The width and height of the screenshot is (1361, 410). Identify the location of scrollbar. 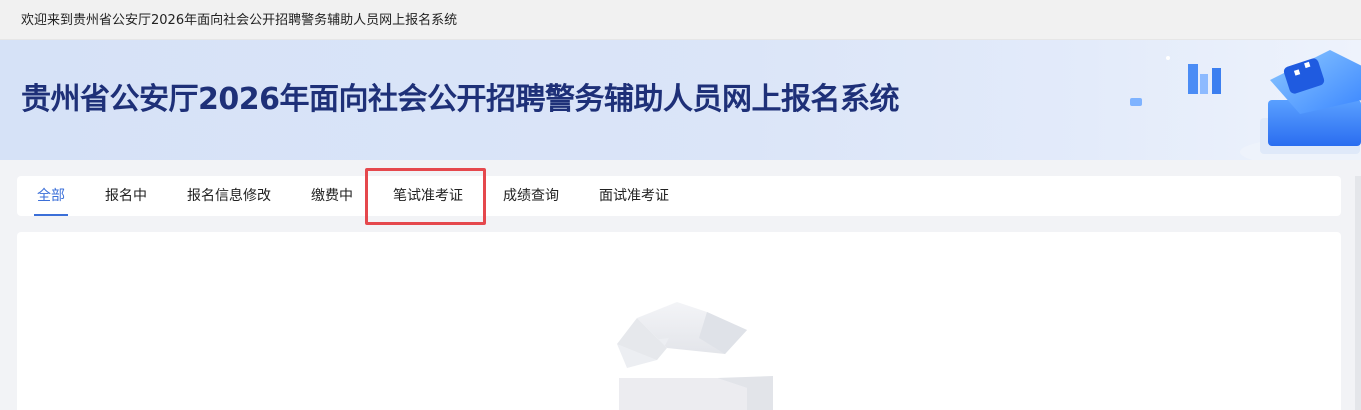
(1358, 293).